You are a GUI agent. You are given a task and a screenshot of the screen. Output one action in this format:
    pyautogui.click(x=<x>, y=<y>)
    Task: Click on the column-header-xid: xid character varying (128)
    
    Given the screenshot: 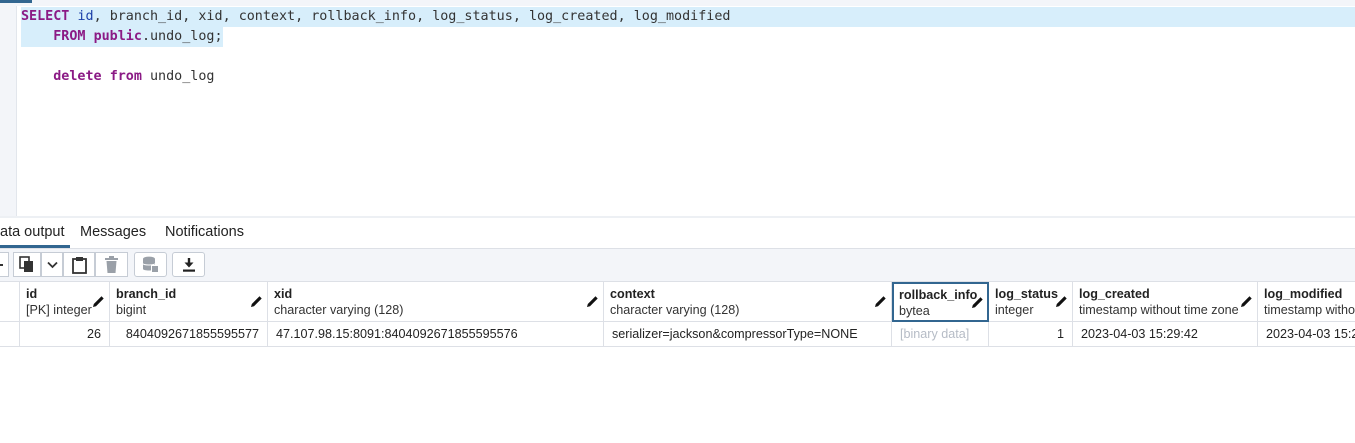 What is the action you would take?
    pyautogui.click(x=436, y=302)
    